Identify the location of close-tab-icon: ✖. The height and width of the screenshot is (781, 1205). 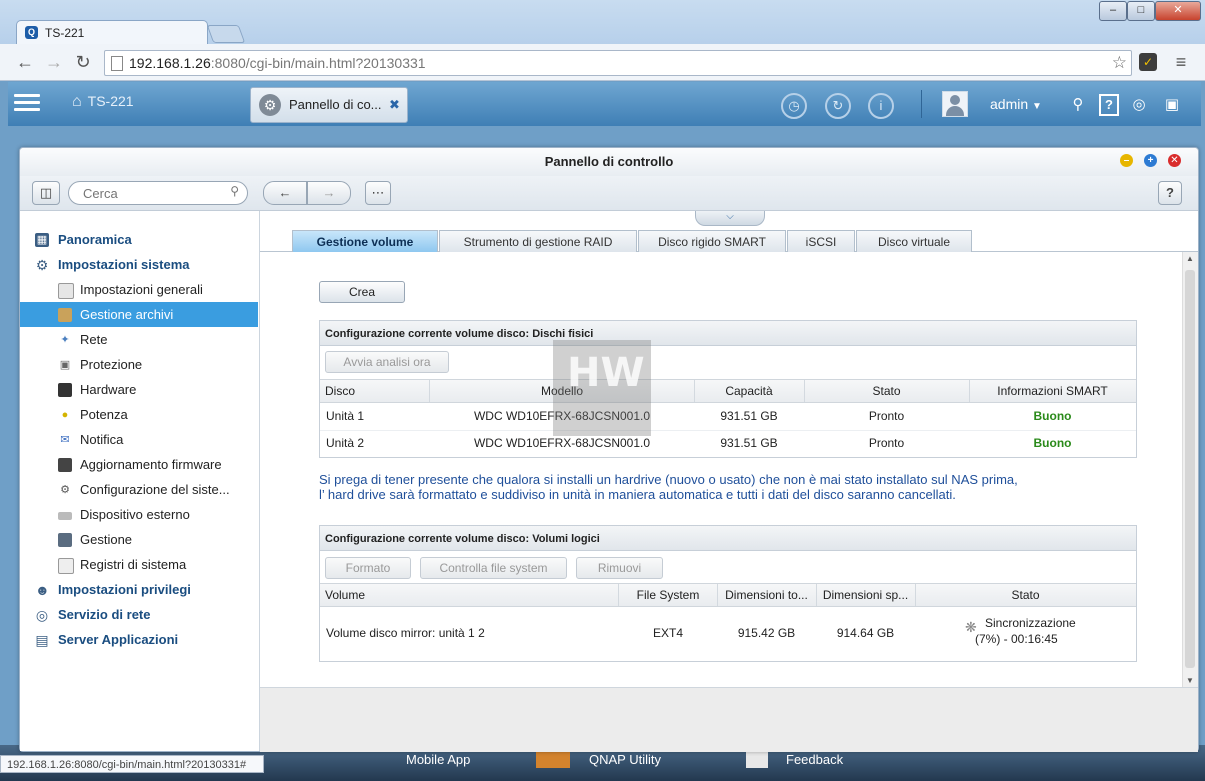
(394, 105).